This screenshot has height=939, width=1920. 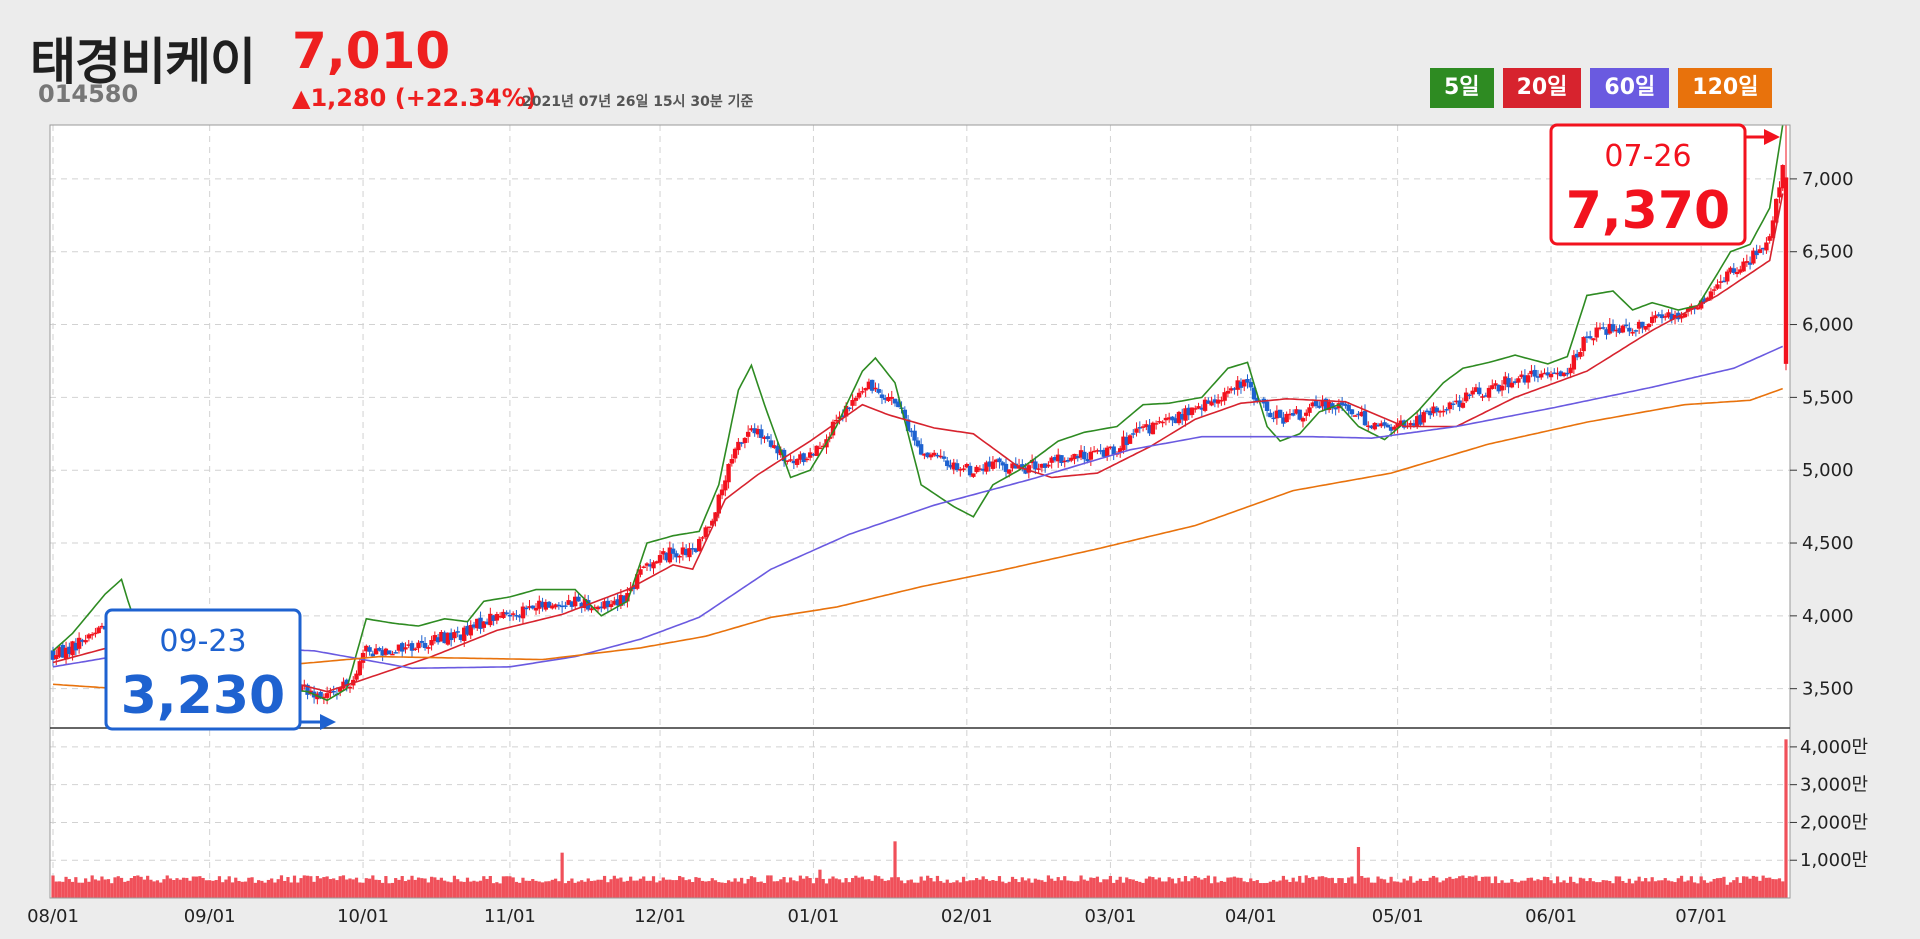 I want to click on volume-tick-label: 1,000만, so click(x=1834, y=860).